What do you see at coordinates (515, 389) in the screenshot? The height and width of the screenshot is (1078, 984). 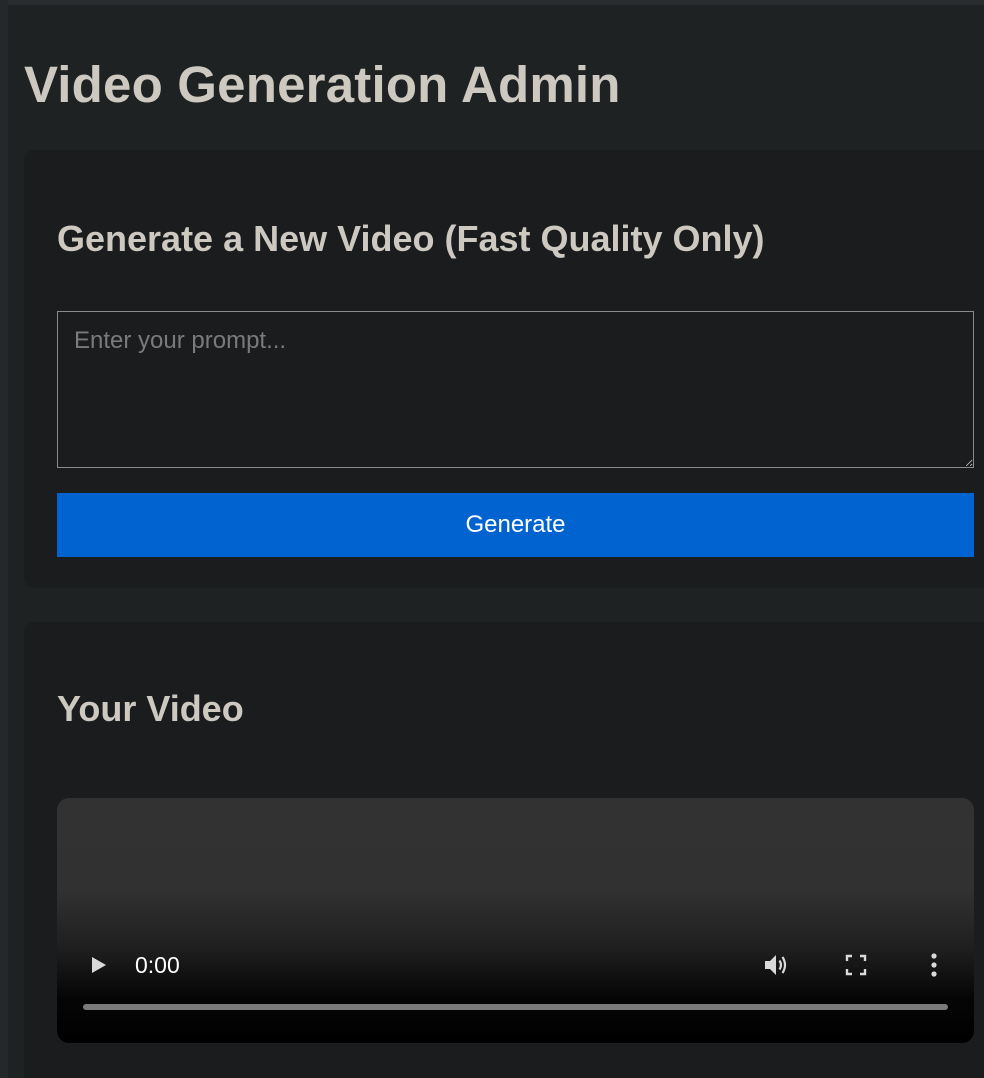 I see `prompt-input` at bounding box center [515, 389].